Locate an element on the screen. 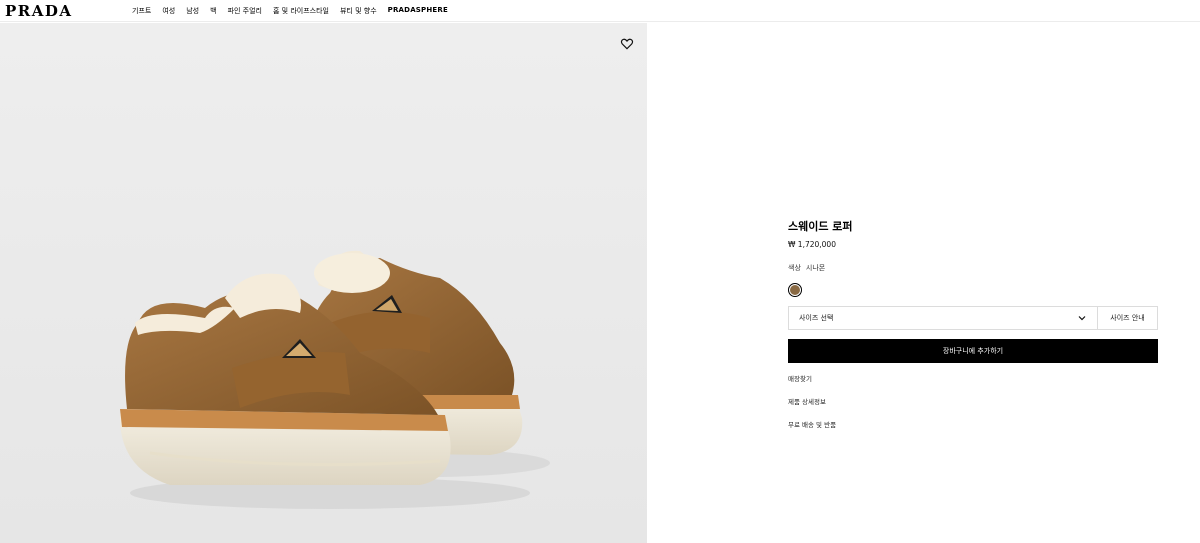  product-price: ₩ 1,720,000 is located at coordinates (812, 244).